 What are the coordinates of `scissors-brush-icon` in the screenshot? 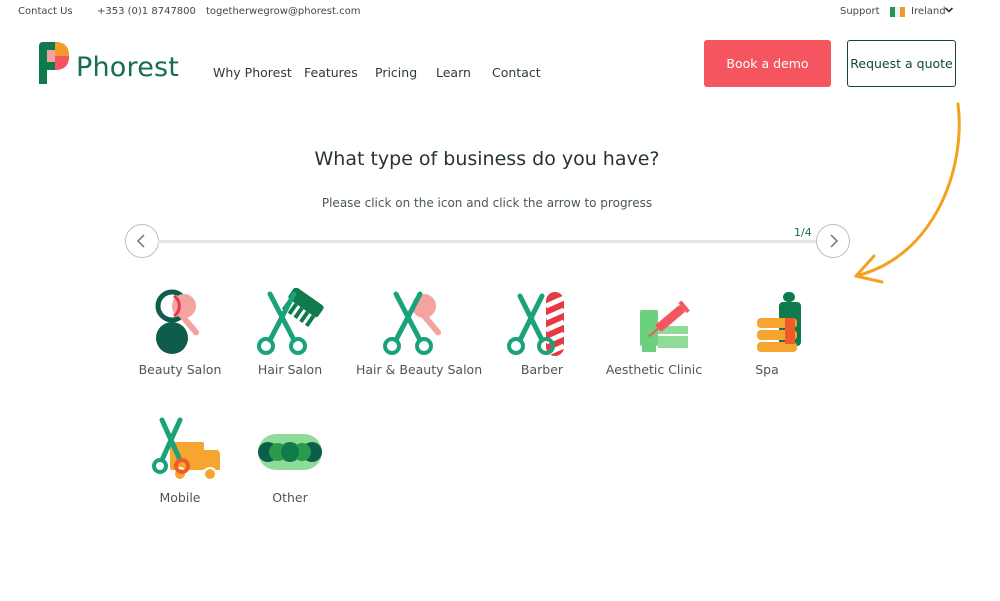 It's located at (412, 323).